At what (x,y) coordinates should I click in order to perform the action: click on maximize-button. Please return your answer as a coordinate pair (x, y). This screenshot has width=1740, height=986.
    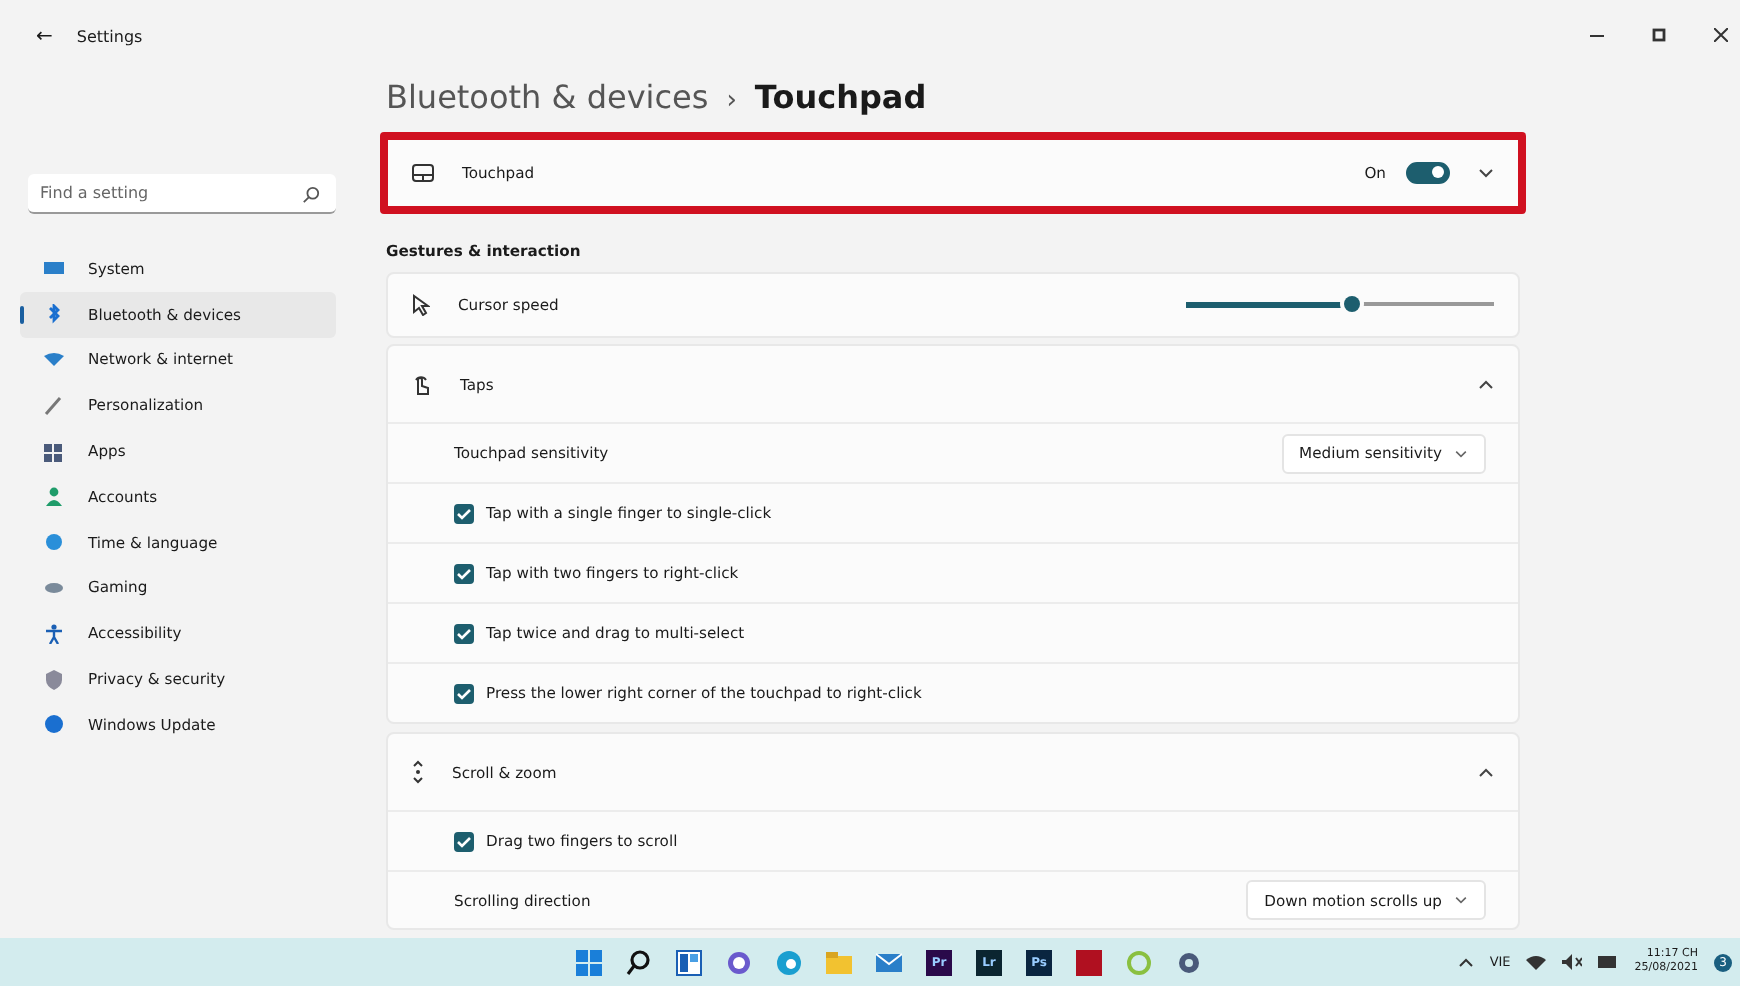
    Looking at the image, I should click on (1659, 35).